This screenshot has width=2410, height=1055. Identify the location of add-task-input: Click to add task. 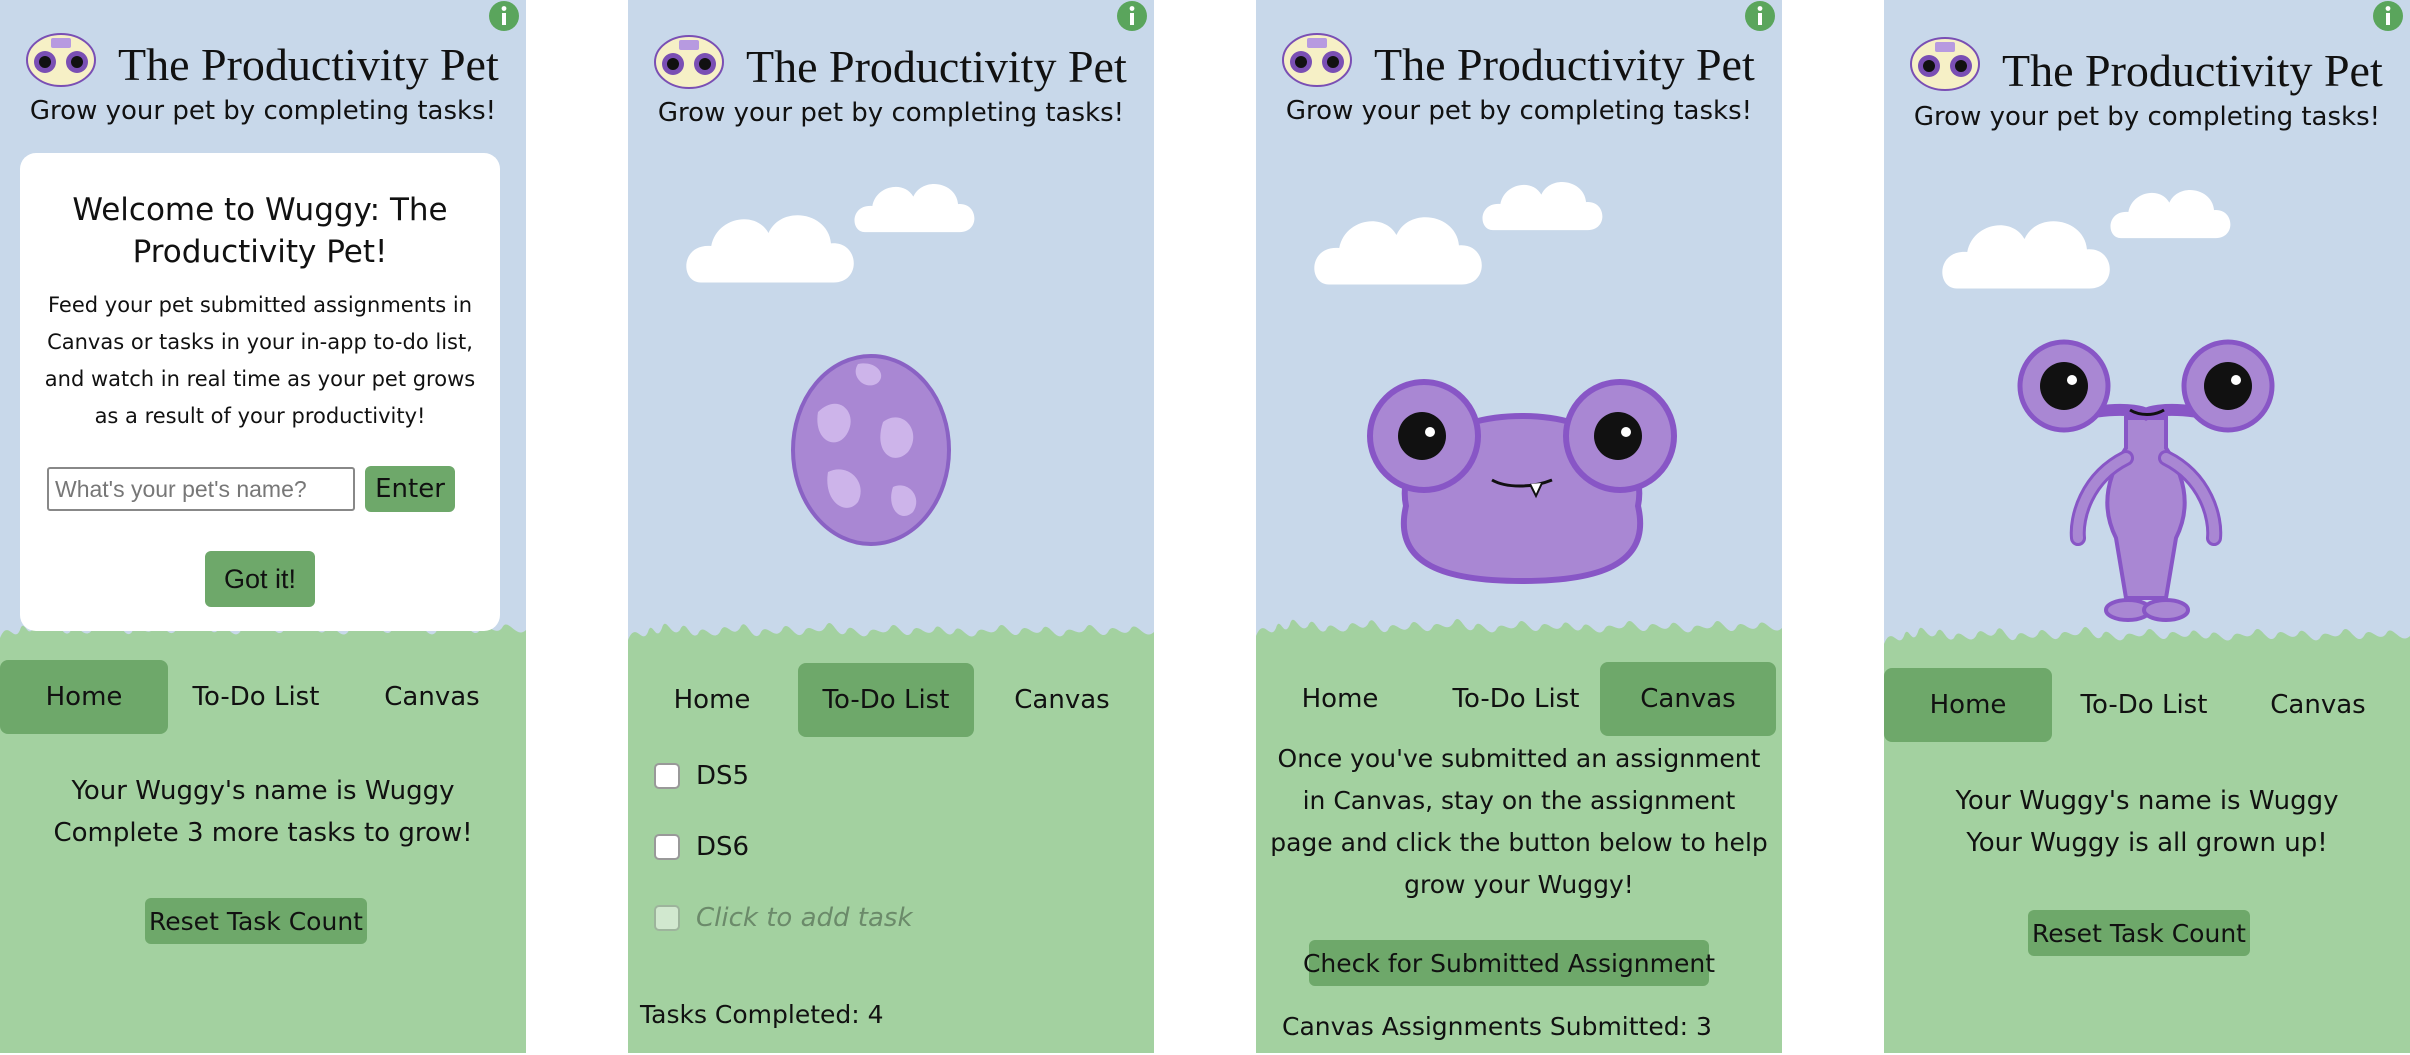
(804, 918).